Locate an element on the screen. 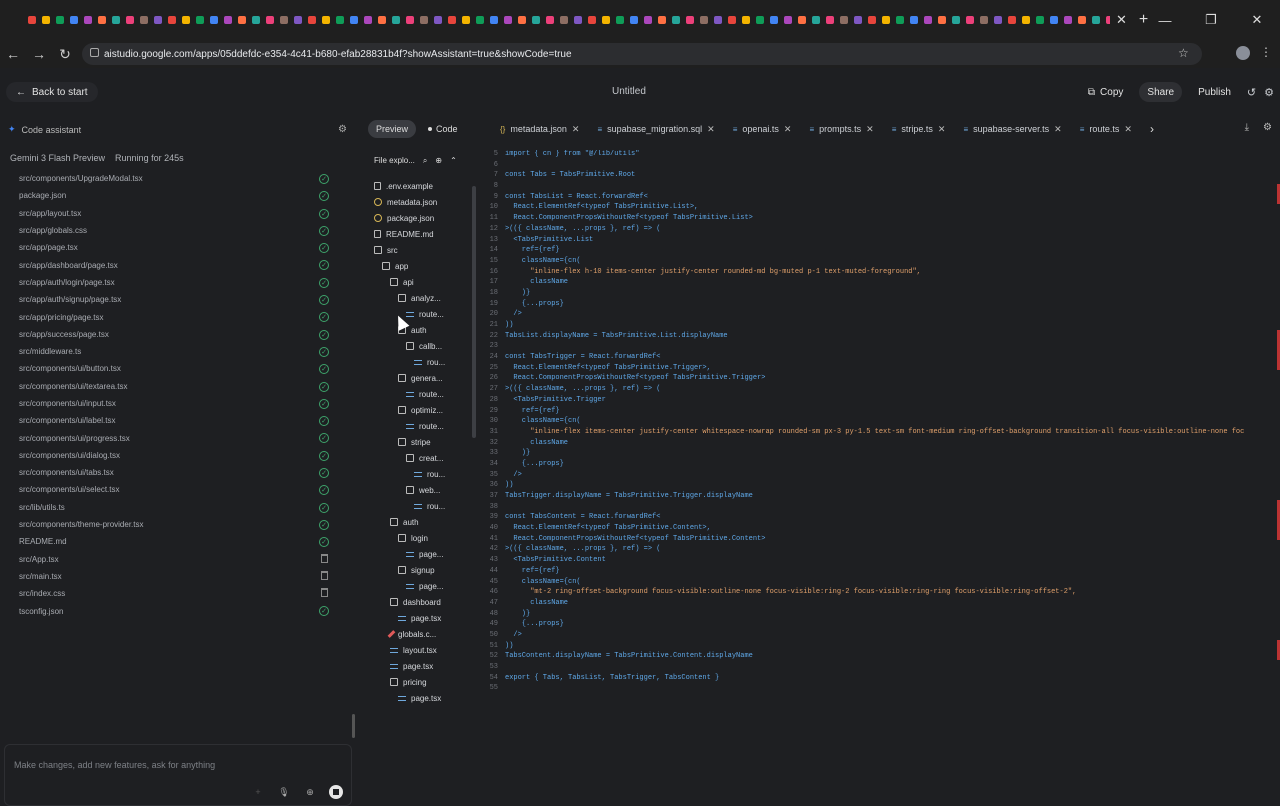  list-item: src/main.tsx is located at coordinates (179, 576).